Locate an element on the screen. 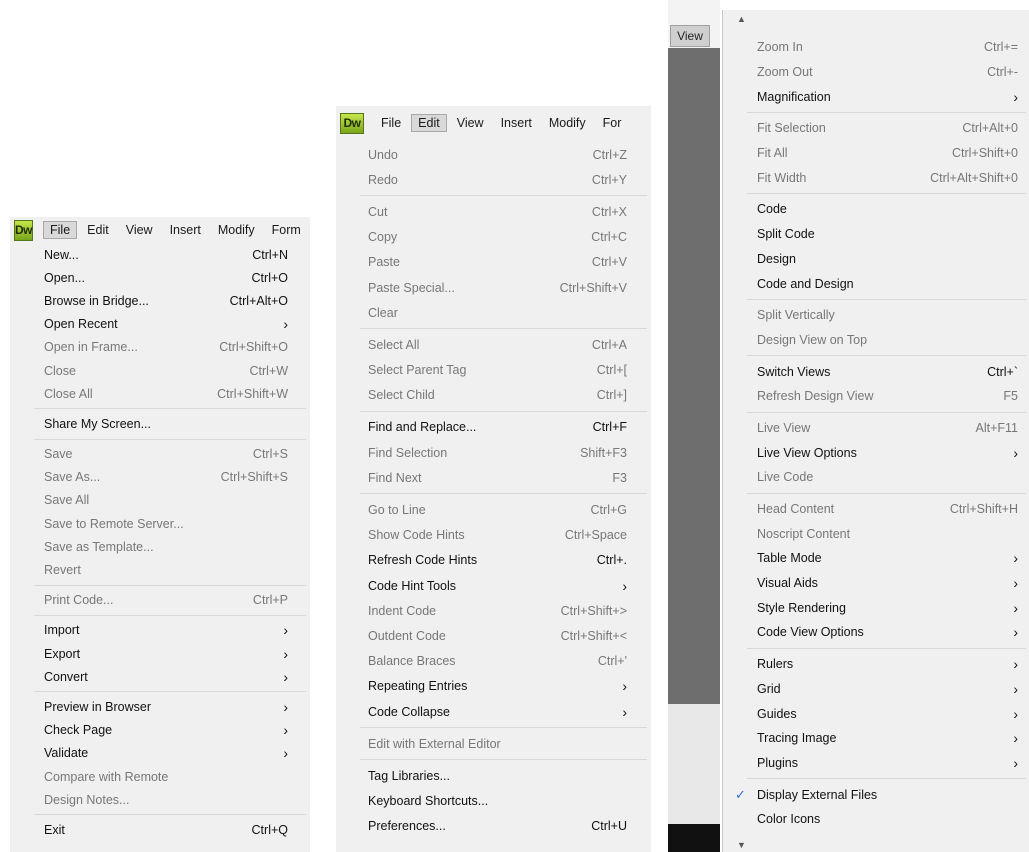 This screenshot has height=852, width=1029. menu-item-open: Open... Ctrl+O is located at coordinates (160, 277).